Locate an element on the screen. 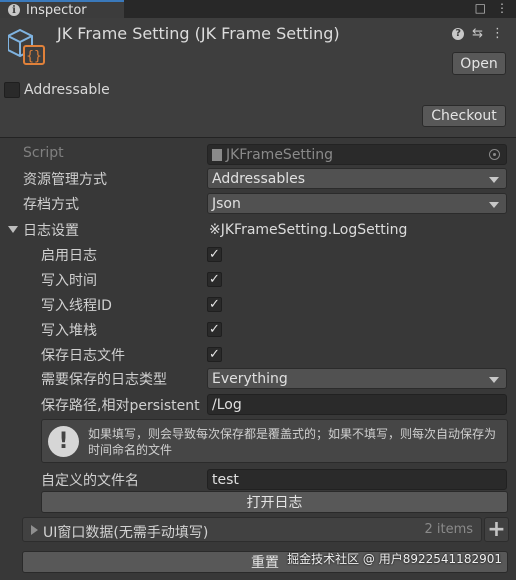  write-thread-label: 写入线程ID is located at coordinates (76, 306).